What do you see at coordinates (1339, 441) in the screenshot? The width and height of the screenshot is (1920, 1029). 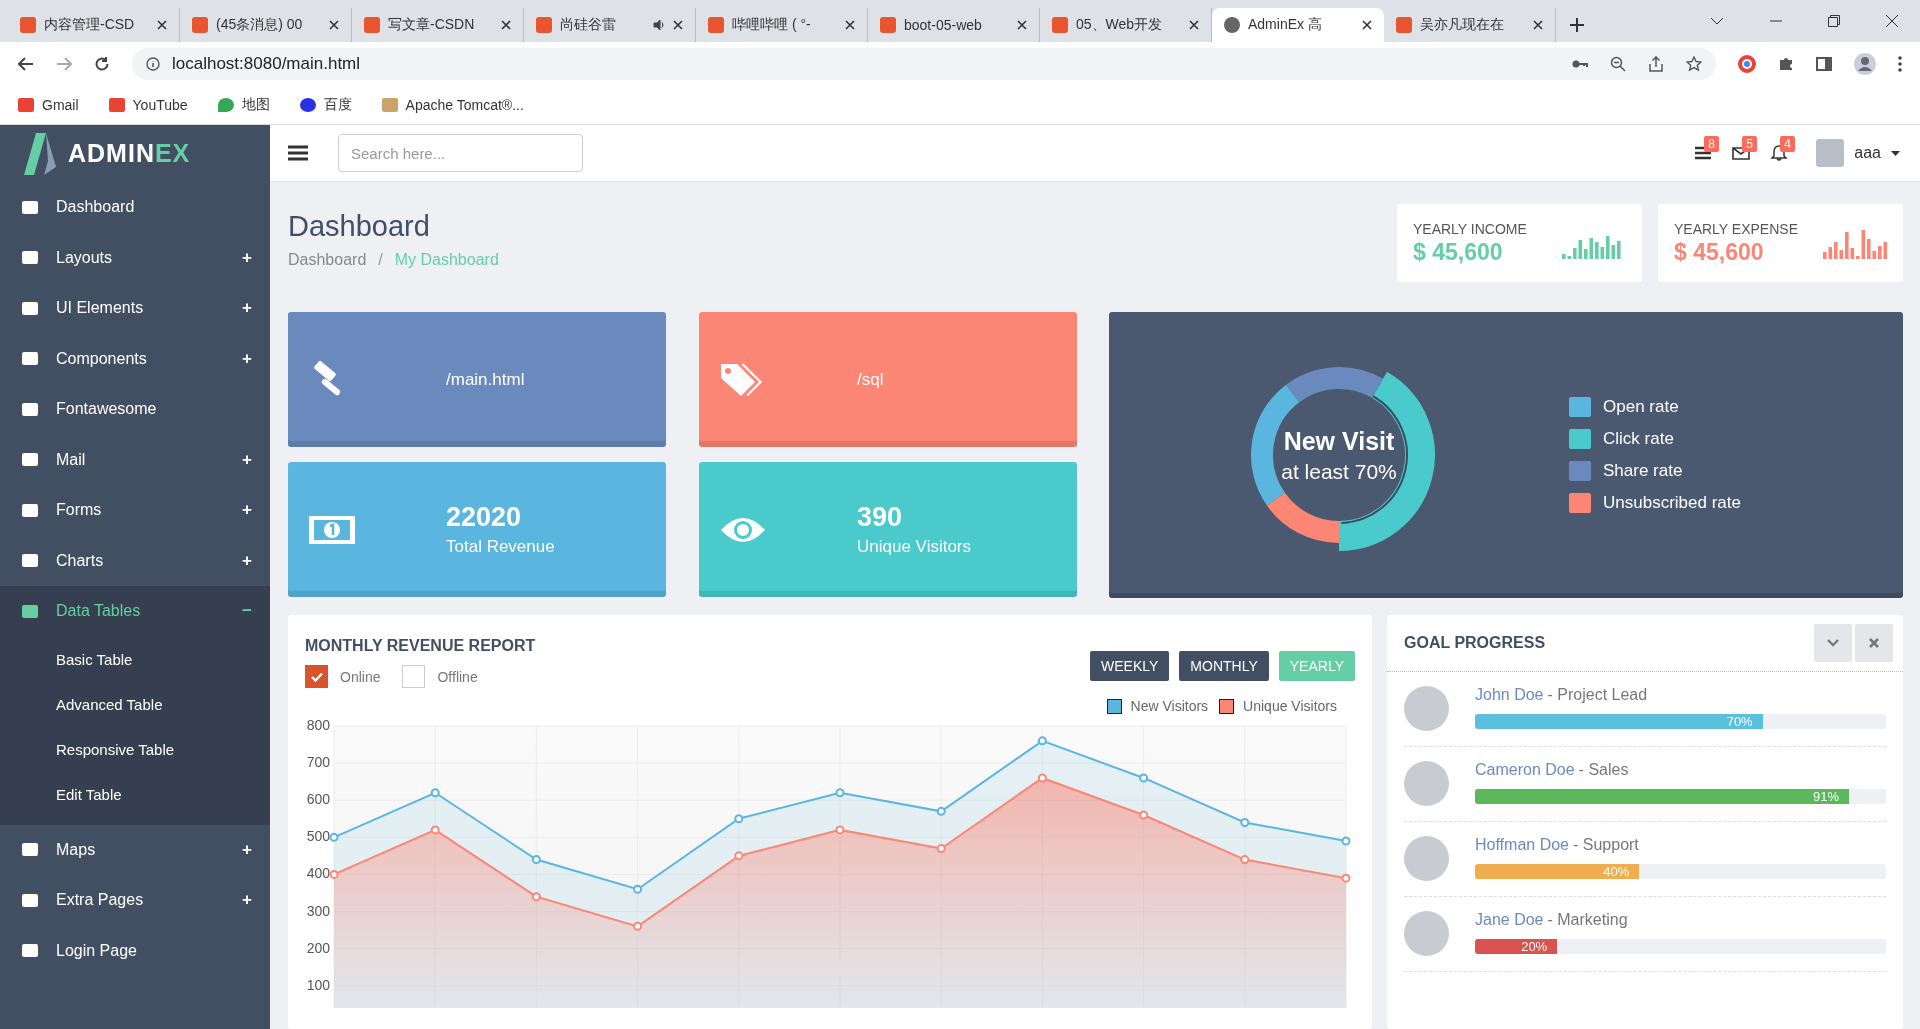 I see `donut-title: New Visit` at bounding box center [1339, 441].